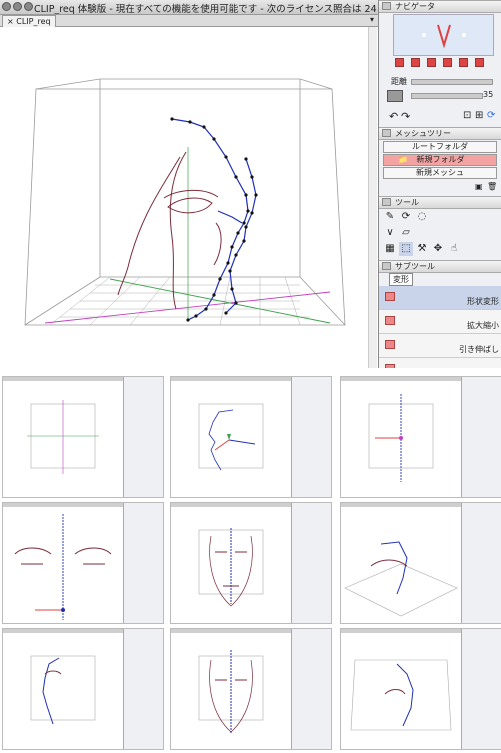  I want to click on new-mesh-label: 新規メッシュ, so click(440, 172).